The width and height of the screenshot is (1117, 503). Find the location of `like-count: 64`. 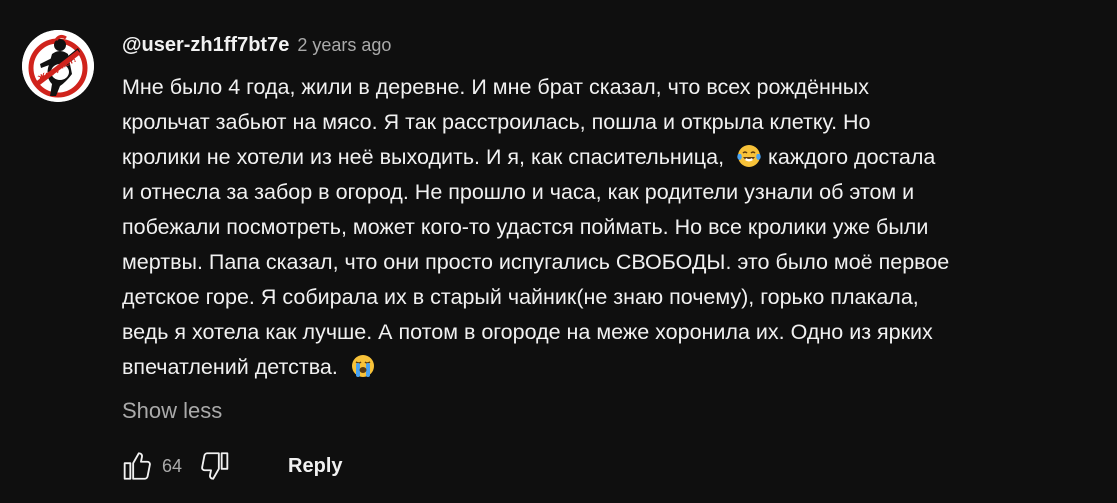

like-count: 64 is located at coordinates (172, 465).